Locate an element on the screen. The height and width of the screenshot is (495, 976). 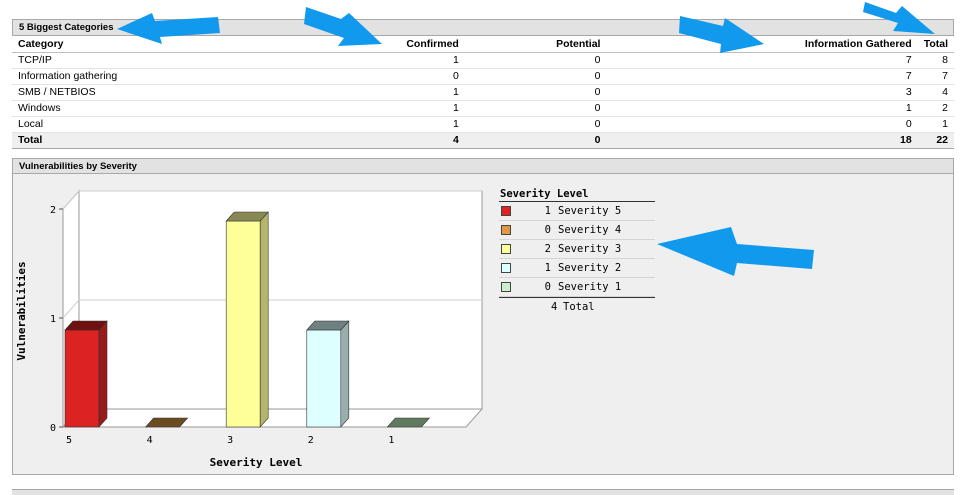
categories-panel-title: 5 Biggest Categories is located at coordinates (483, 27).